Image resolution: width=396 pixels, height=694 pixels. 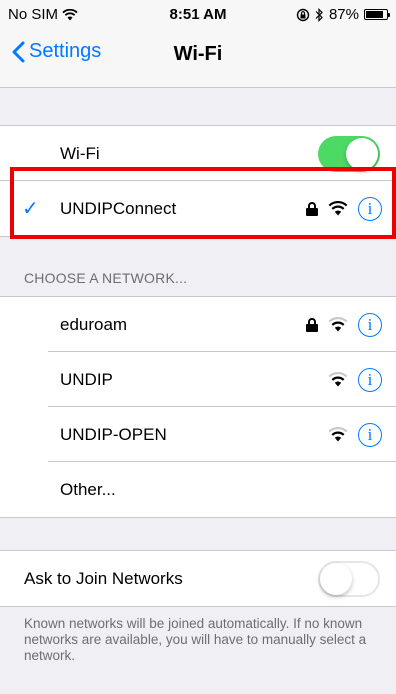 I want to click on status-bar: No SIM 8:51 AM 87%, so click(x=198, y=14).